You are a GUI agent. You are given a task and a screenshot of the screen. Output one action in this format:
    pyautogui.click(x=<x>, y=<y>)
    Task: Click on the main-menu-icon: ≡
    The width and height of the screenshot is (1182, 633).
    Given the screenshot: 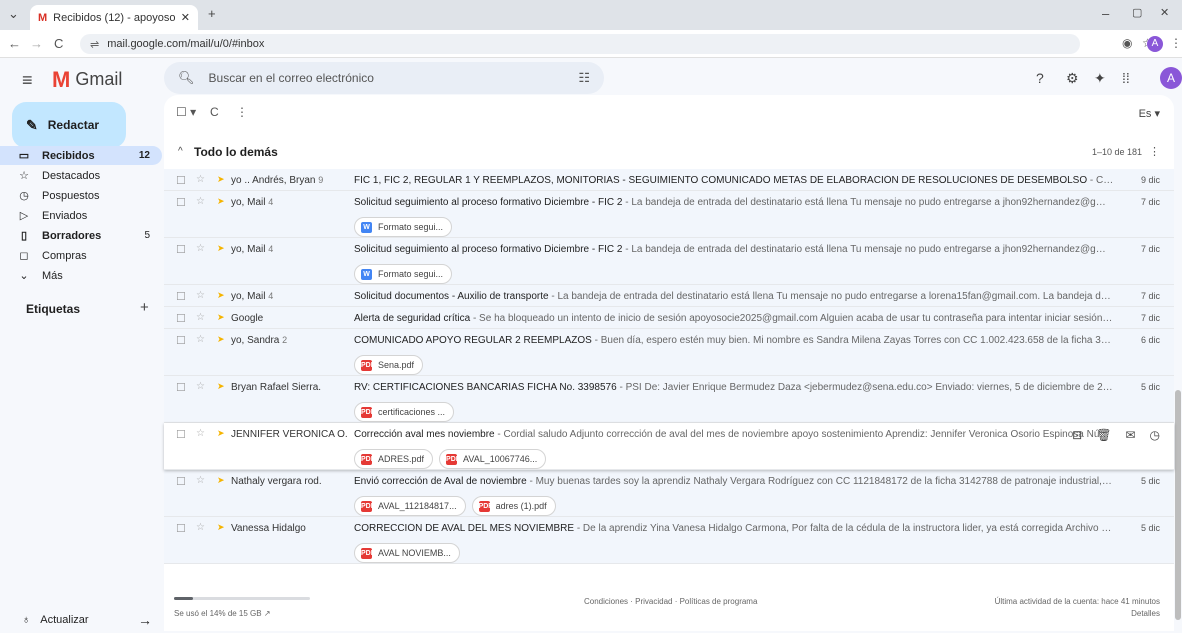 What is the action you would take?
    pyautogui.click(x=27, y=80)
    